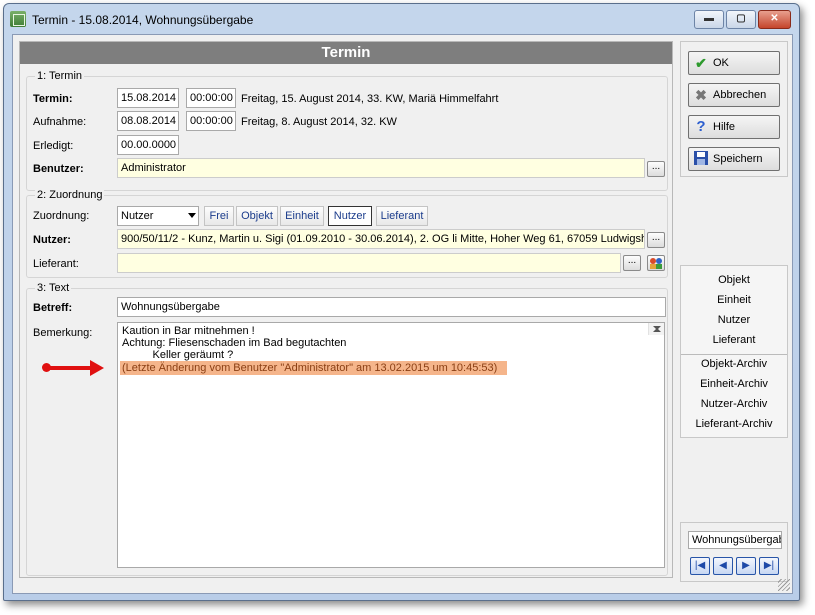  What do you see at coordinates (53, 308) in the screenshot?
I see `betreff-label: Betreff:` at bounding box center [53, 308].